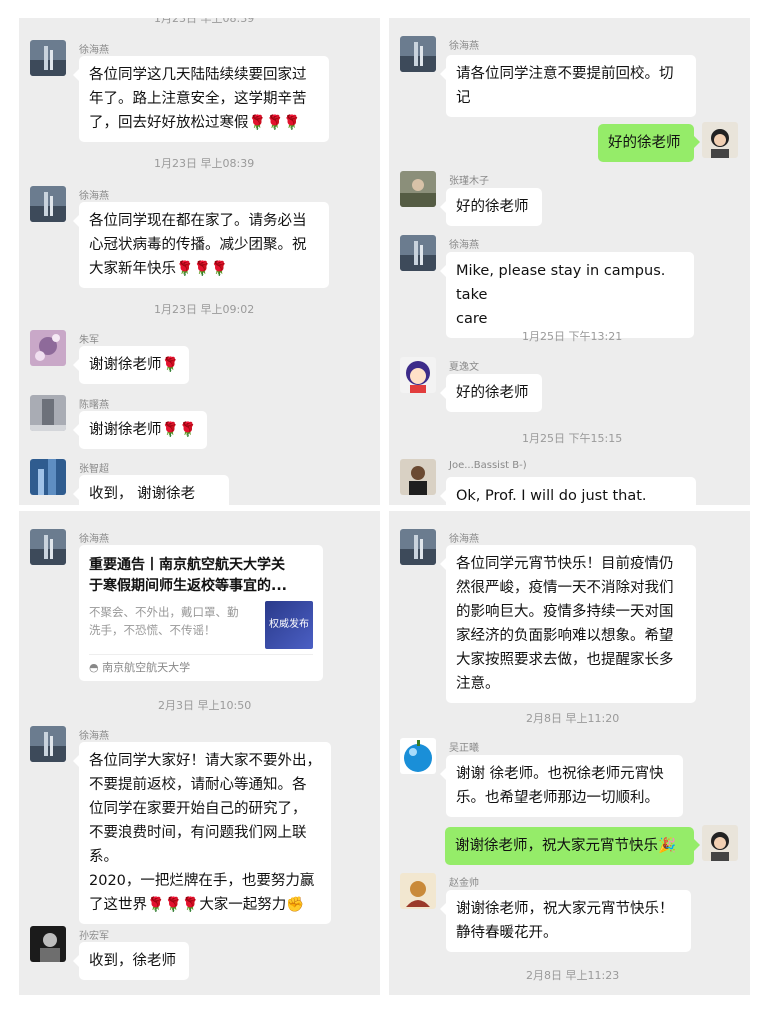 Image resolution: width=769 pixels, height=1014 pixels. Describe the element at coordinates (204, 163) in the screenshot. I see `timestamp: 1月23日 早上08:39` at that location.